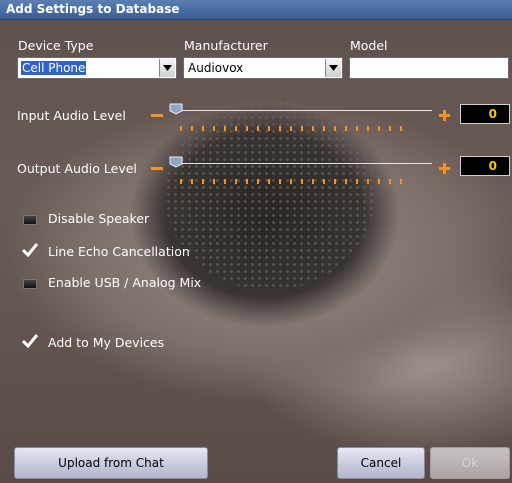 The image size is (512, 483). Describe the element at coordinates (30, 250) in the screenshot. I see `line-echo-checkbox` at that location.